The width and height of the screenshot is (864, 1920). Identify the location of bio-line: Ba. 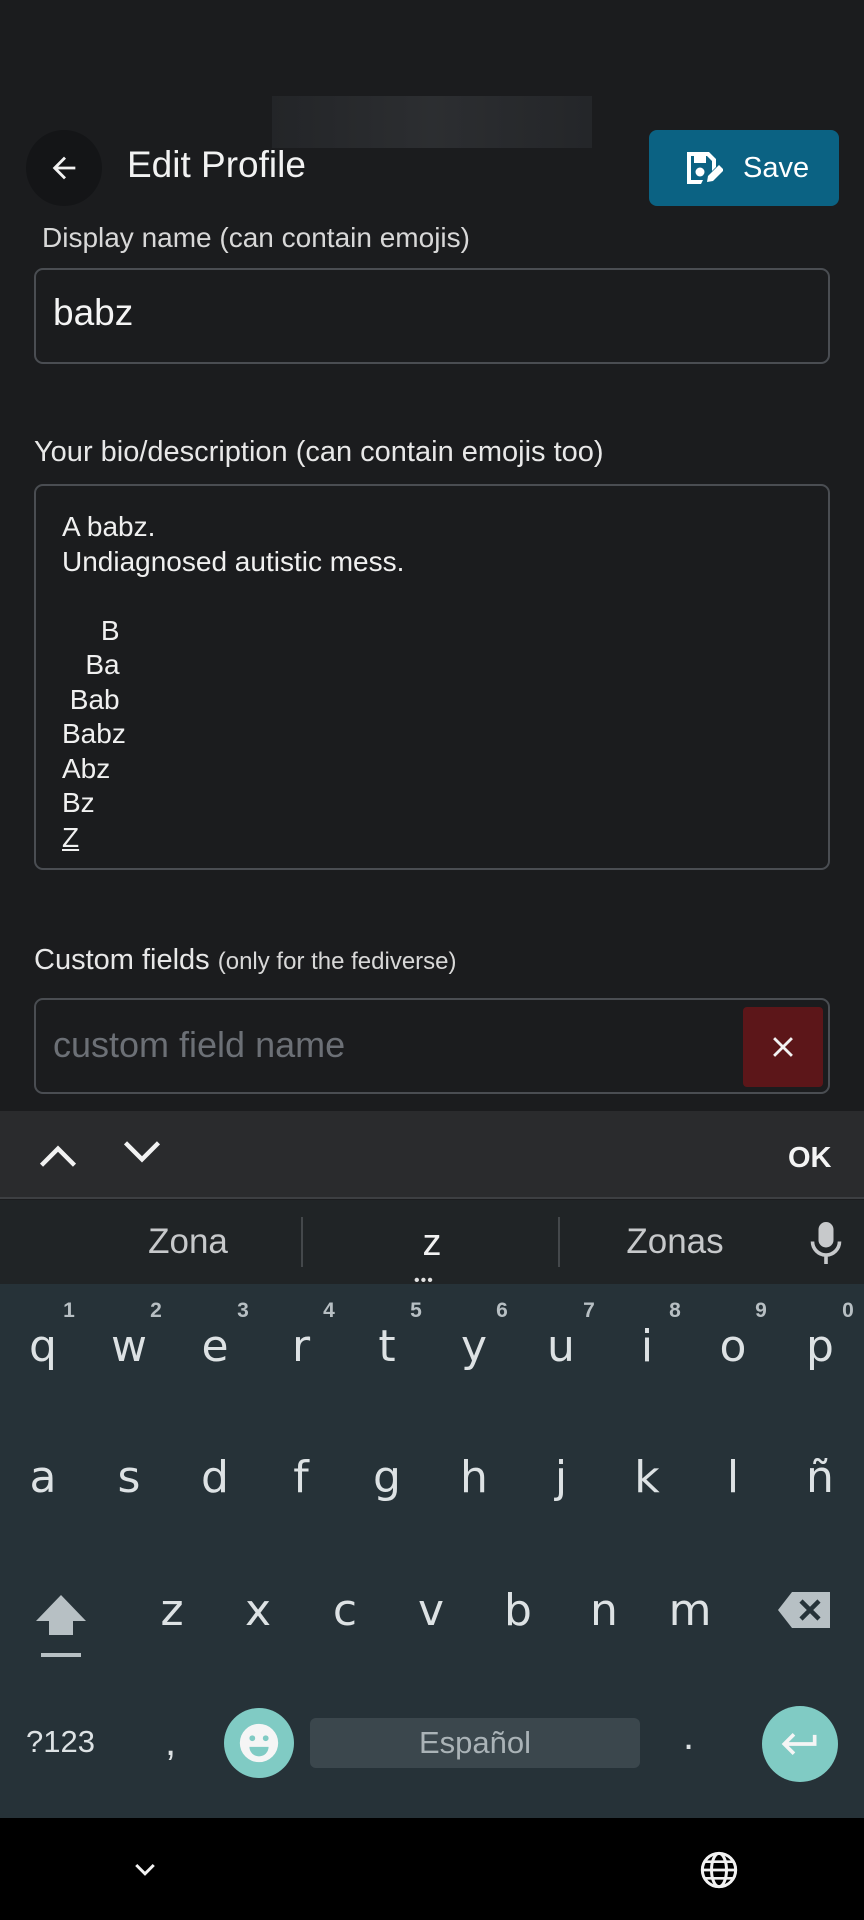
(91, 664).